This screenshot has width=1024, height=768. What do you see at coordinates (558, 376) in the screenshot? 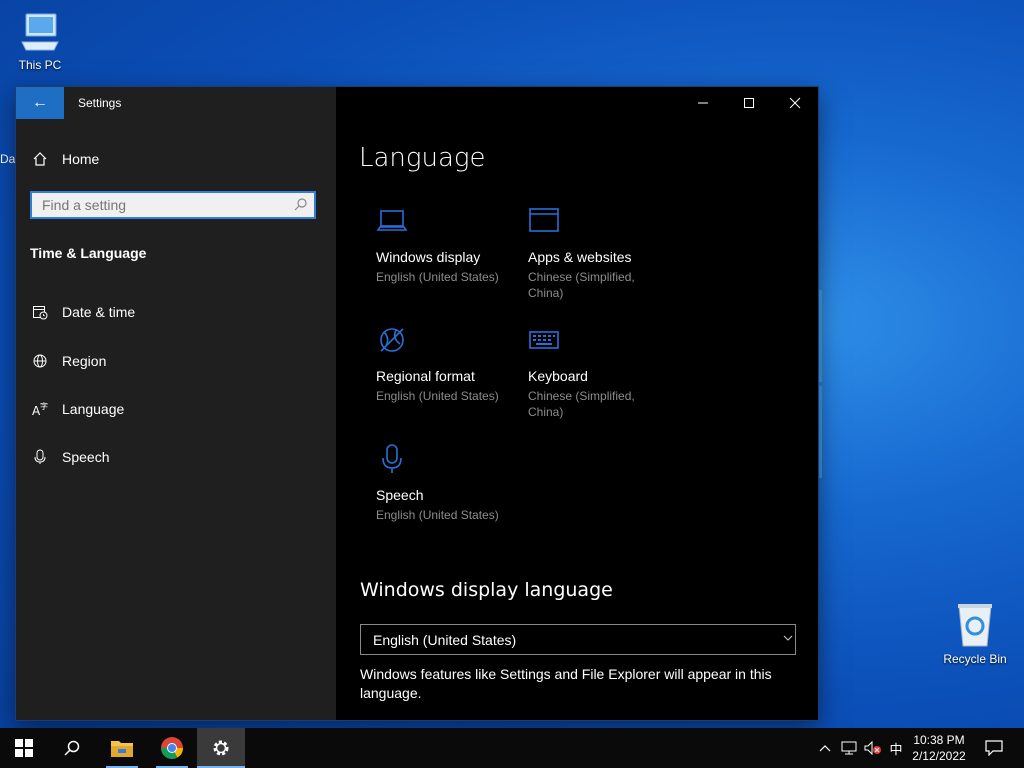
I see `tile-title: Keyboard` at bounding box center [558, 376].